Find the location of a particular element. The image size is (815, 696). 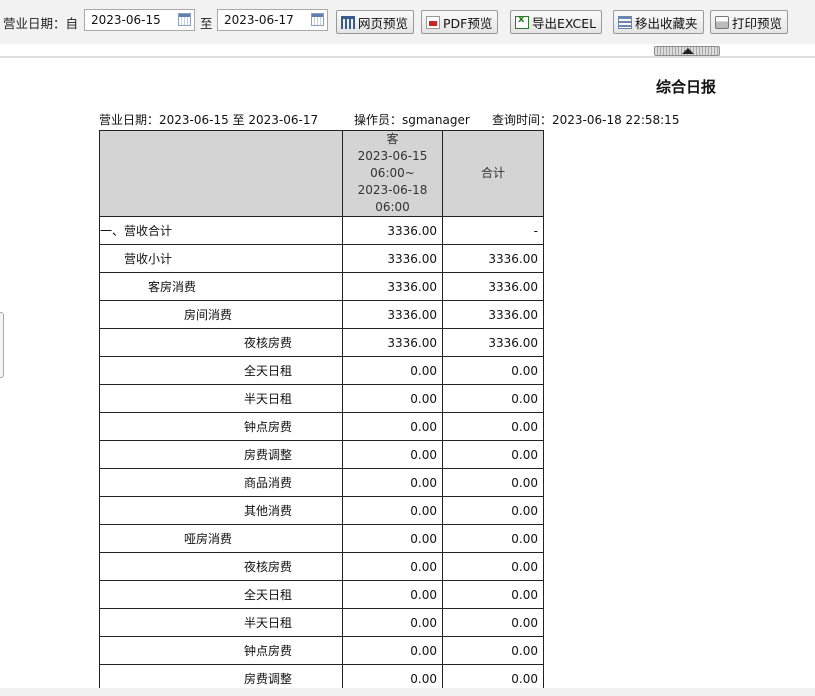

table-row: 客房消费 3336.00 3336.00 is located at coordinates (321, 286).